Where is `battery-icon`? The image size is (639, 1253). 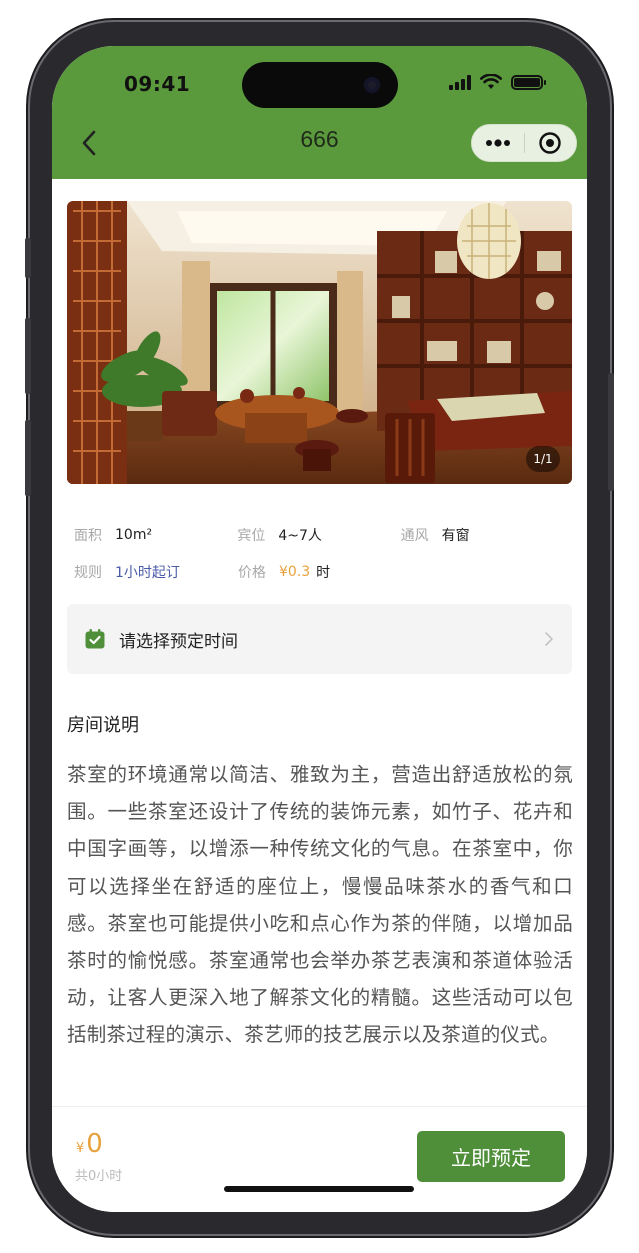
battery-icon is located at coordinates (528, 82).